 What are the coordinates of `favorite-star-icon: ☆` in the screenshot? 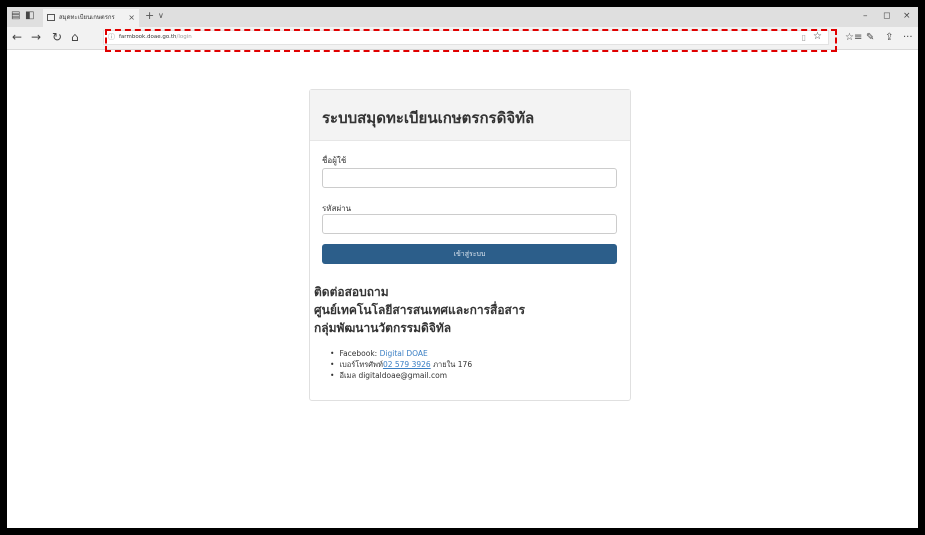 It's located at (817, 36).